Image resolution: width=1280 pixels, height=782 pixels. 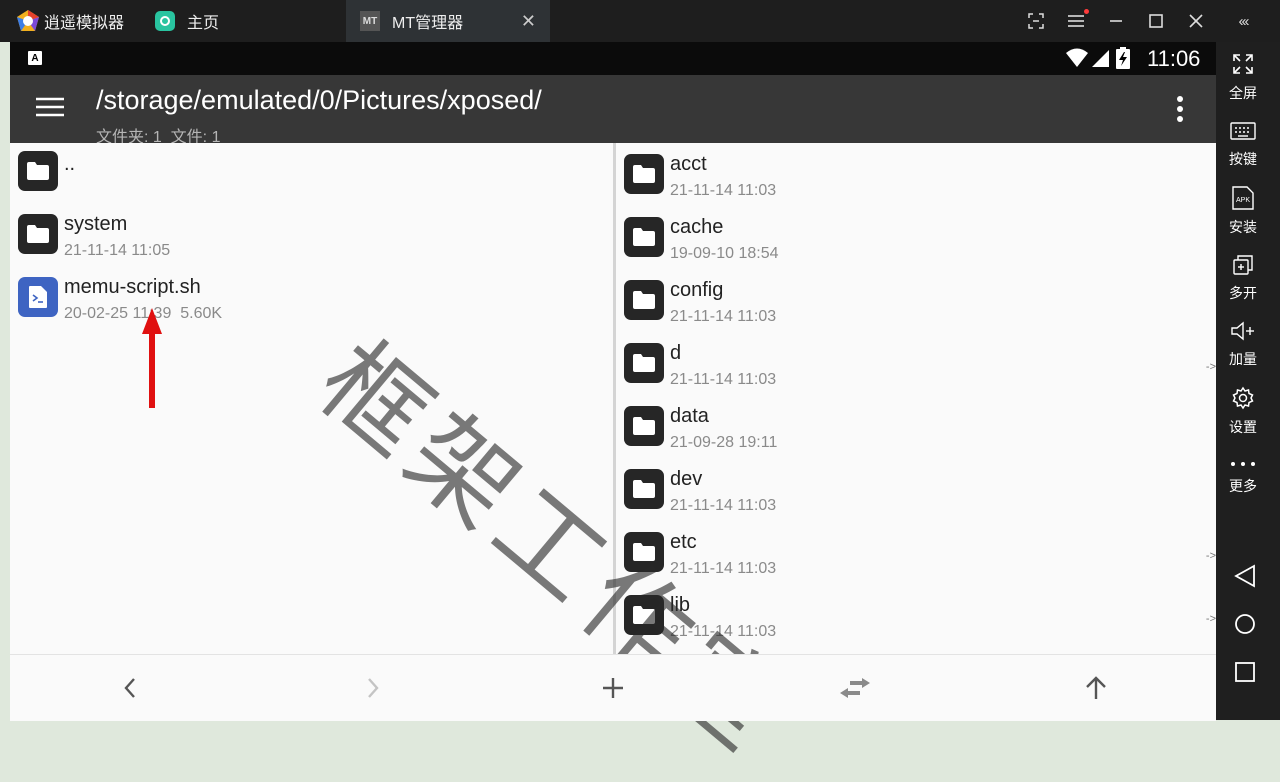 I want to click on file-name: lib, so click(x=680, y=605).